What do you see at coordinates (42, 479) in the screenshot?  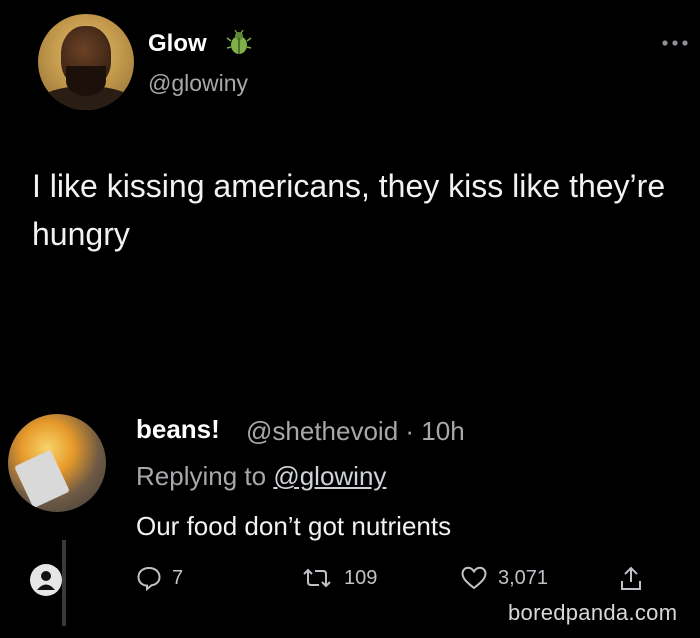 I see `avatar-cup` at bounding box center [42, 479].